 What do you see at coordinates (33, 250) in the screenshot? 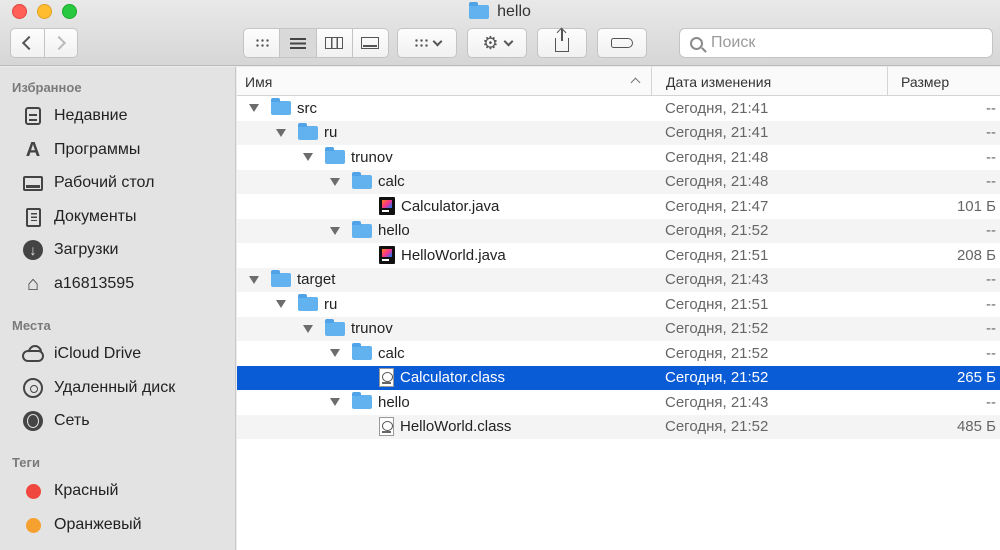
I see `downloads-icon: ↓` at bounding box center [33, 250].